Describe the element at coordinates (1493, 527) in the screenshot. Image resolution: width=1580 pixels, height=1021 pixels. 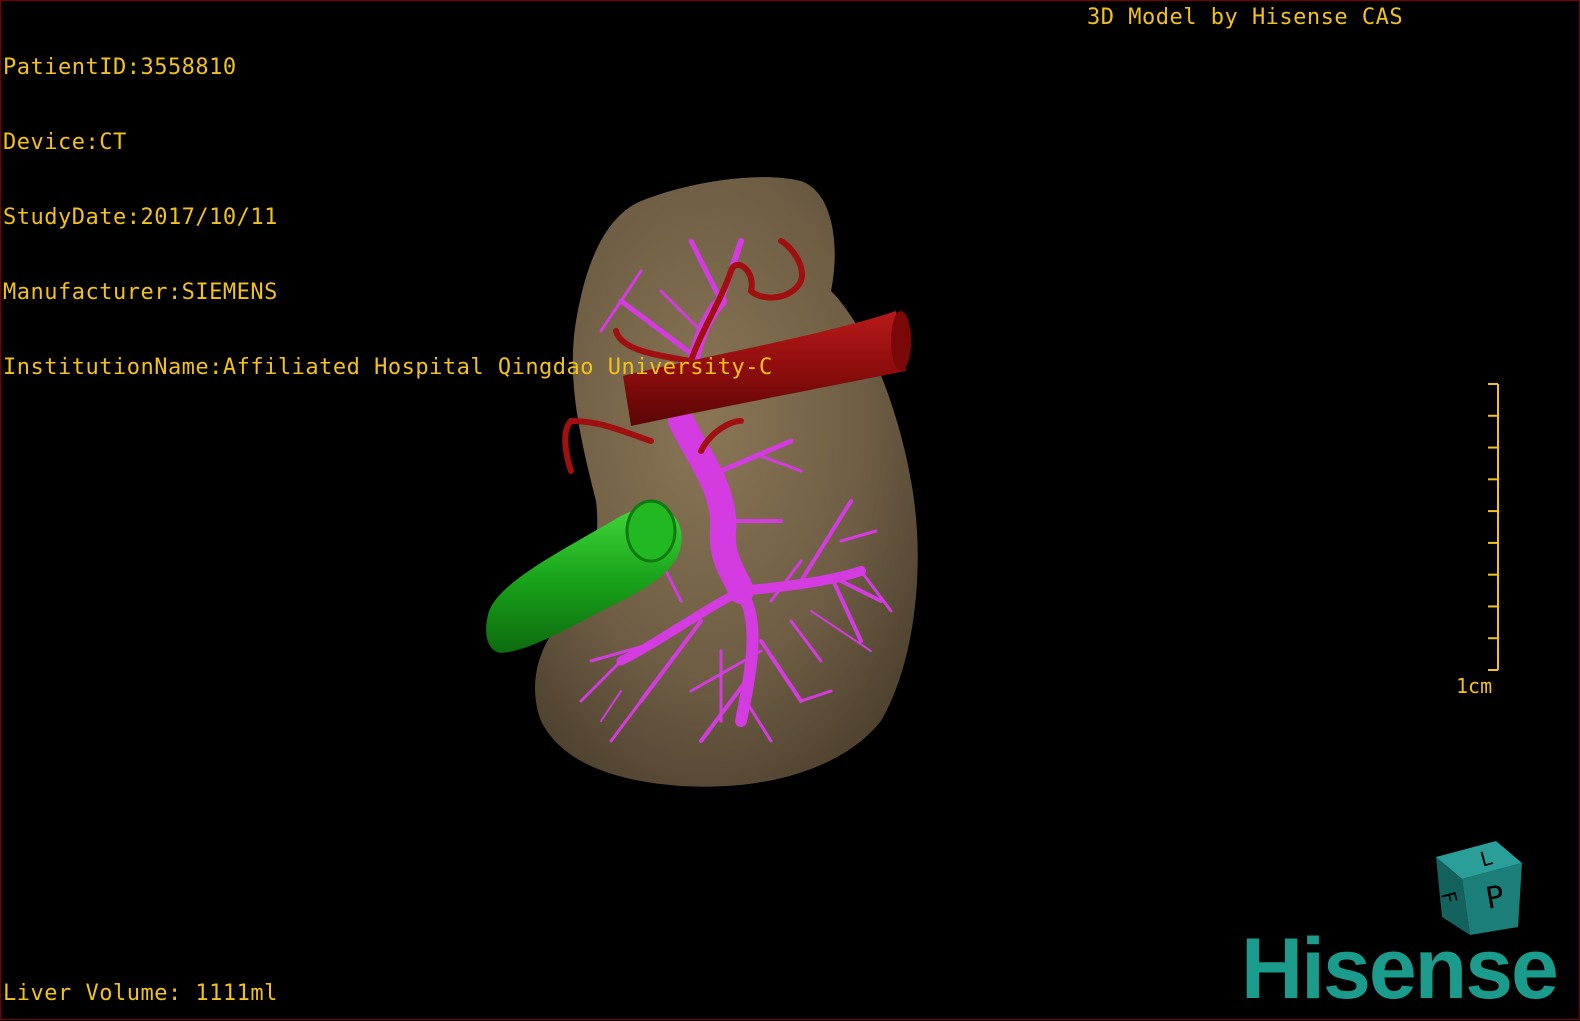
I see `scale-bar` at that location.